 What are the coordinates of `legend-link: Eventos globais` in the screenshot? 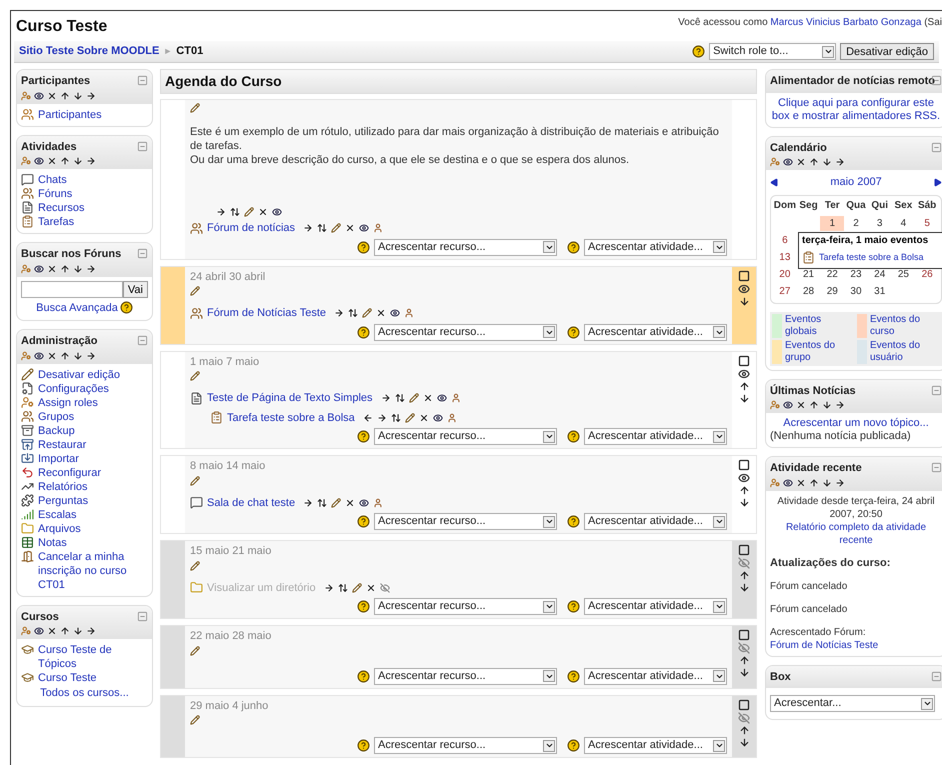 It's located at (818, 326).